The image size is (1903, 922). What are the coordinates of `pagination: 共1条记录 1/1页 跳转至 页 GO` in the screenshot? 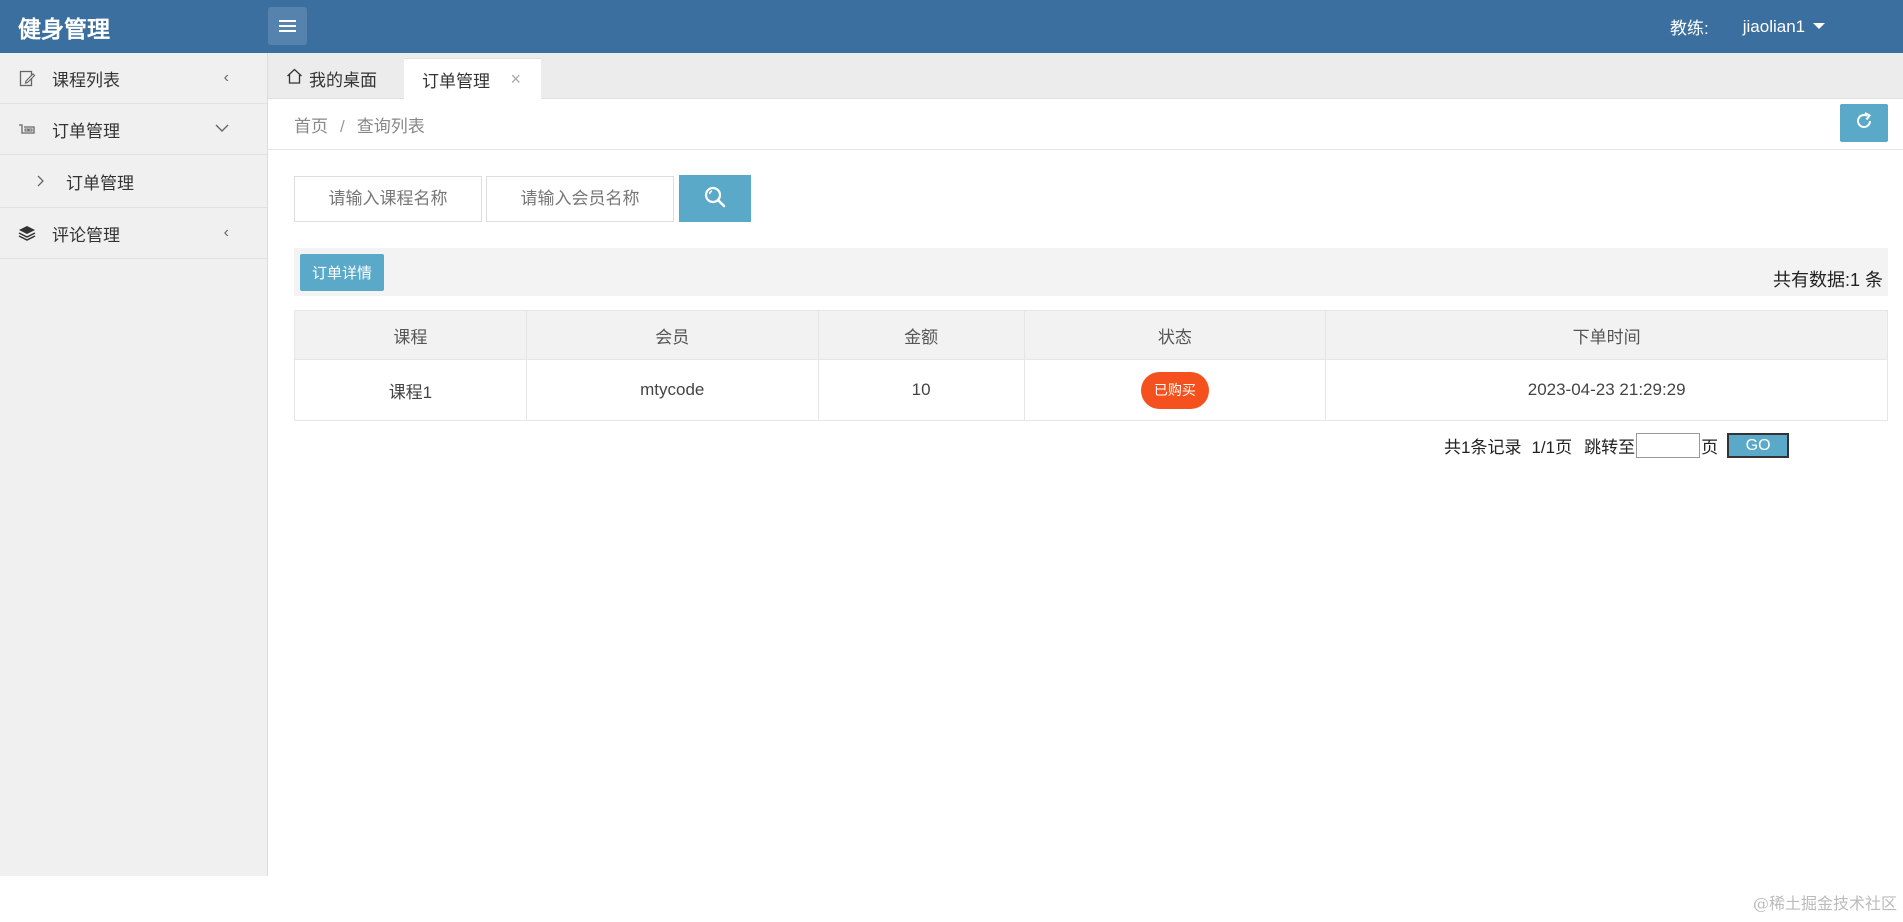 It's located at (1617, 445).